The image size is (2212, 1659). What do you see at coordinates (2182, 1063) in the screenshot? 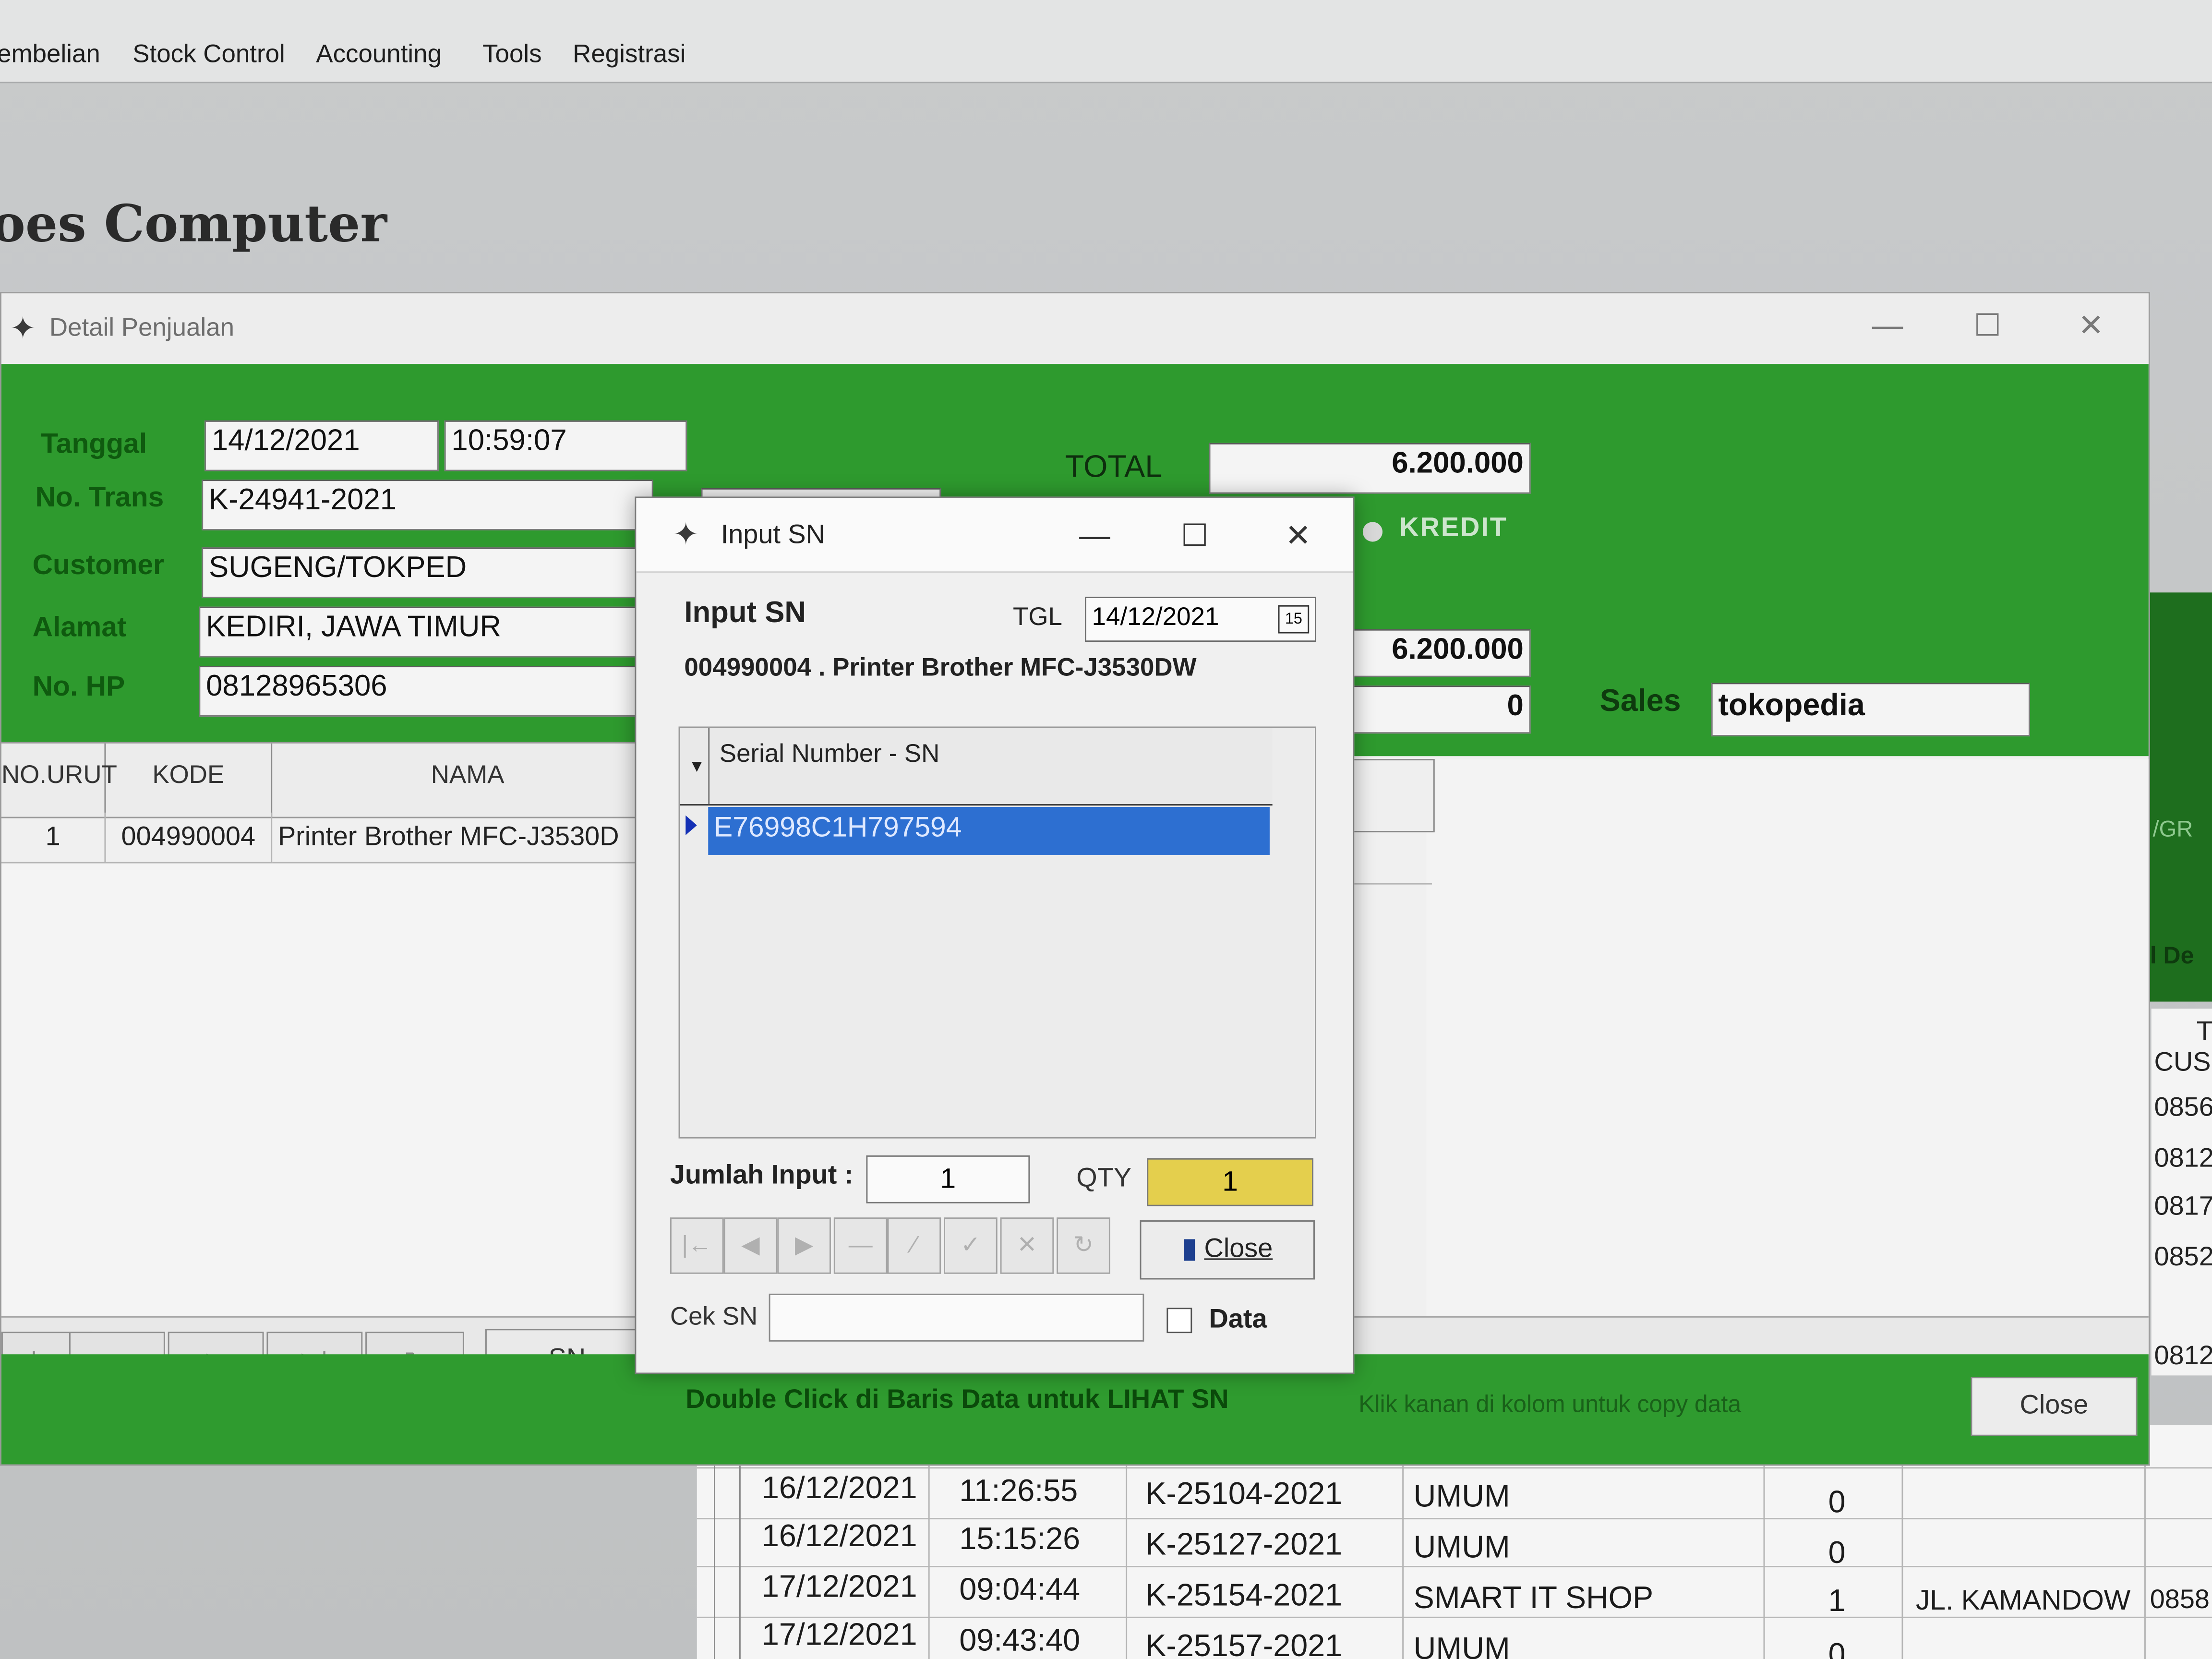
I see `column-header: CUS` at bounding box center [2182, 1063].